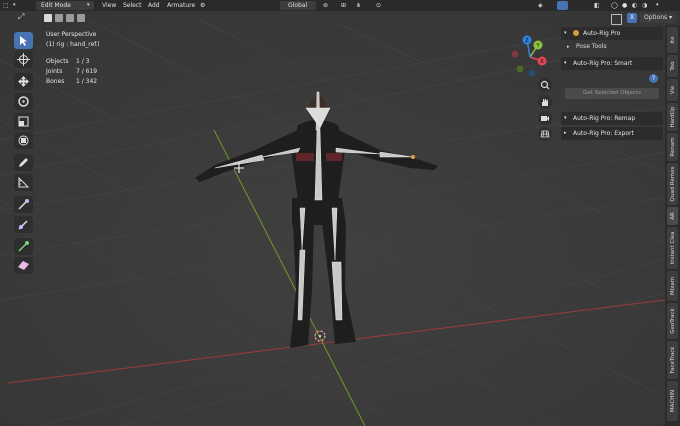 The height and width of the screenshot is (426, 680). Describe the element at coordinates (81, 18) in the screenshot. I see `select-mode-invert-icon` at that location.